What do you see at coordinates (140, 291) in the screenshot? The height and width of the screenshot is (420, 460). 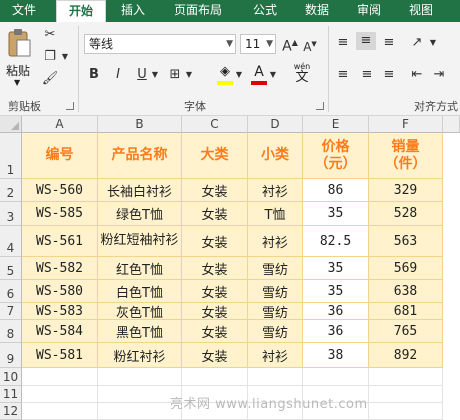 I see `table-cell: 白色T恤` at bounding box center [140, 291].